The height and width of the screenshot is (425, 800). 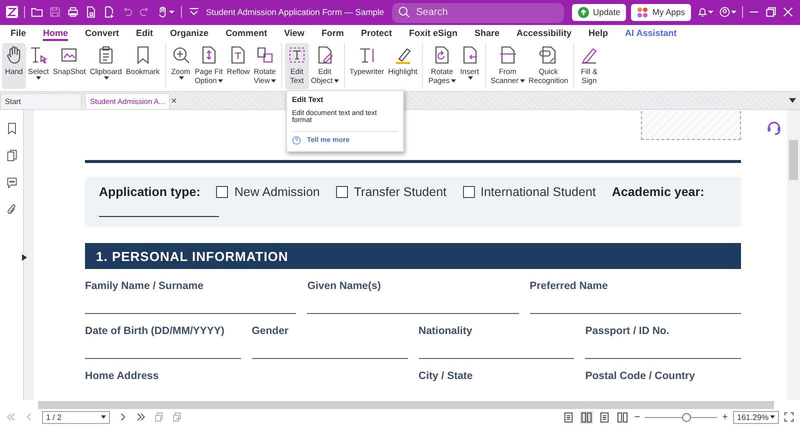 What do you see at coordinates (640, 376) in the screenshot?
I see `field-label: Postal Code / Country` at bounding box center [640, 376].